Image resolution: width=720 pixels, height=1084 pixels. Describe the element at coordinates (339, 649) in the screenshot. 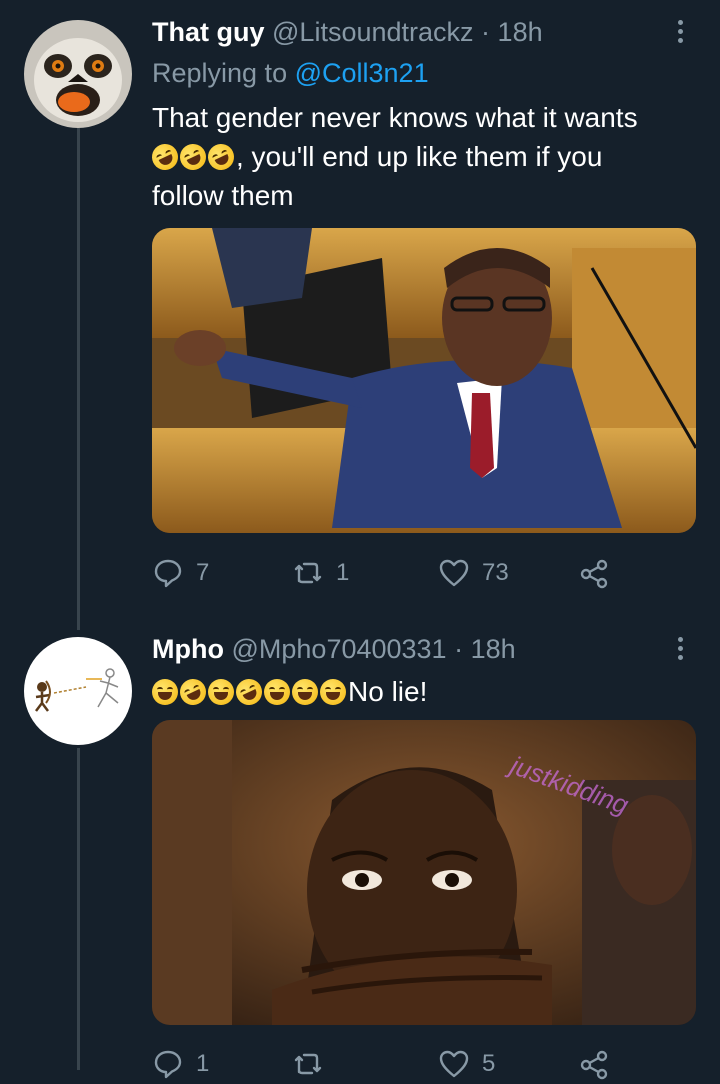

I see `author-handle: @Mpho70400331` at that location.